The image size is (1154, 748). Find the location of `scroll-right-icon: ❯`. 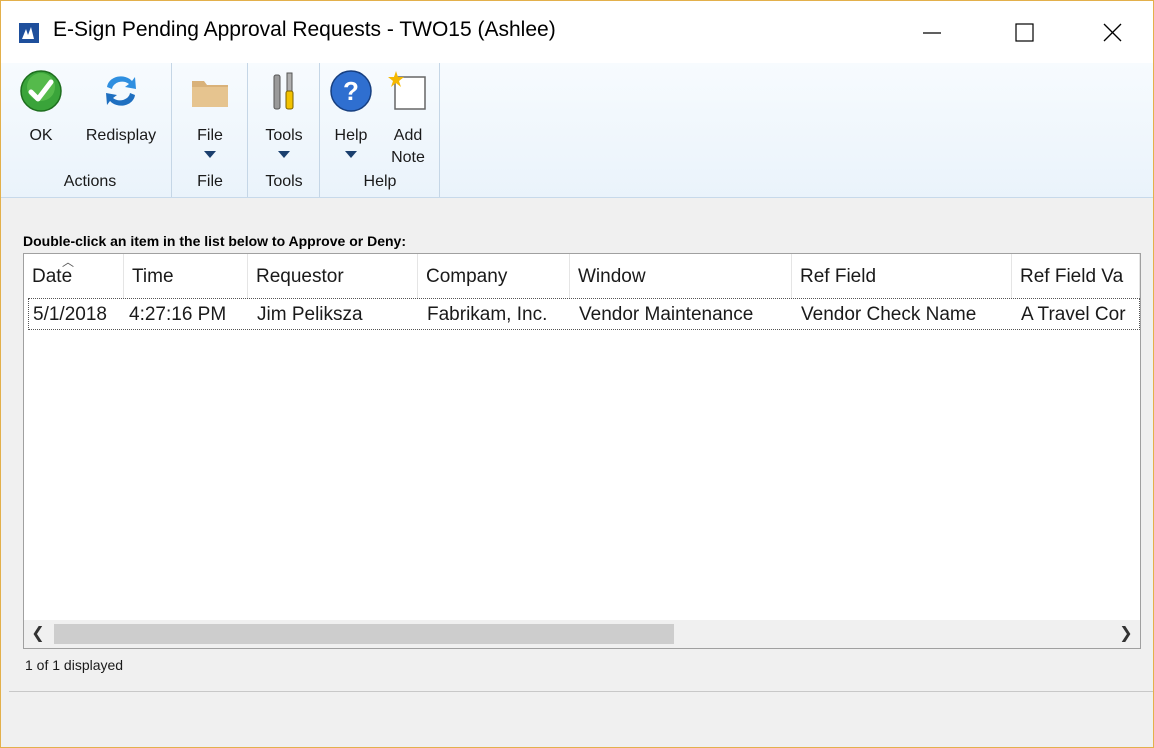

scroll-right-icon: ❯ is located at coordinates (1126, 634).